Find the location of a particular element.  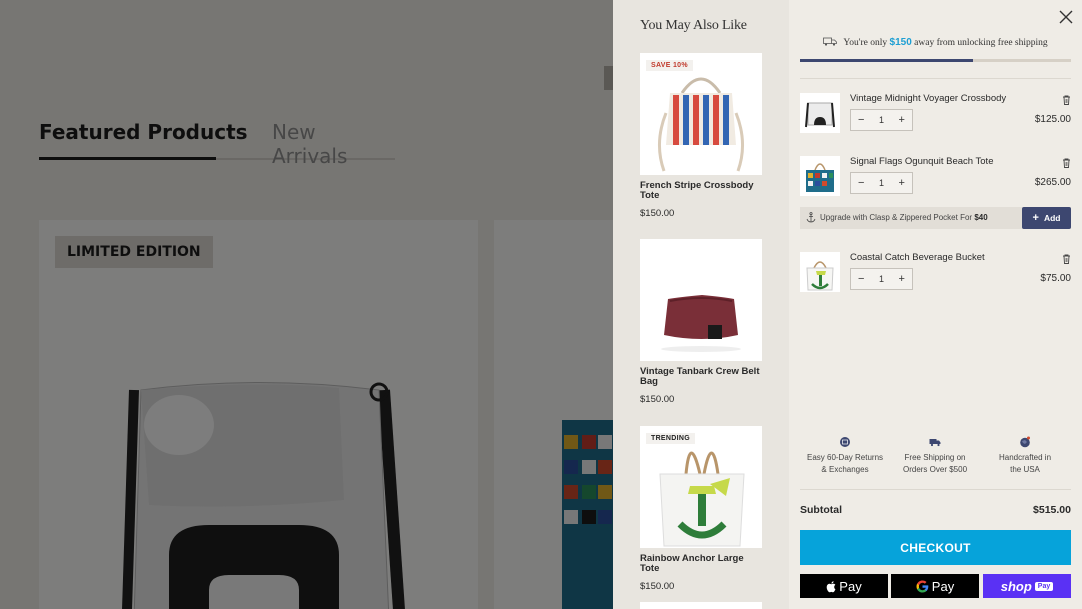

shipping-prefix: You're only is located at coordinates (865, 43).